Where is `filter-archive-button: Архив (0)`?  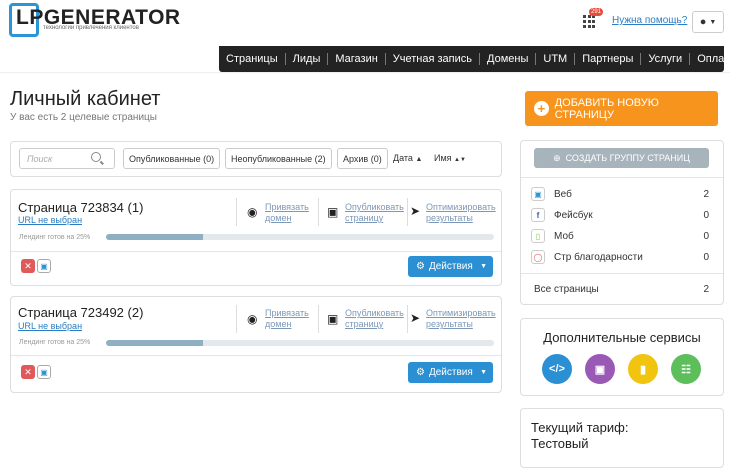
filter-archive-button: Архив (0) is located at coordinates (362, 158).